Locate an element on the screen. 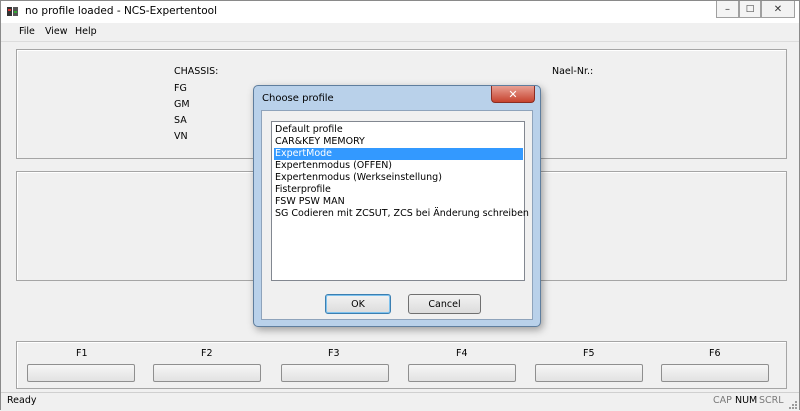 The image size is (800, 411). minimize-button: – is located at coordinates (727, 9).